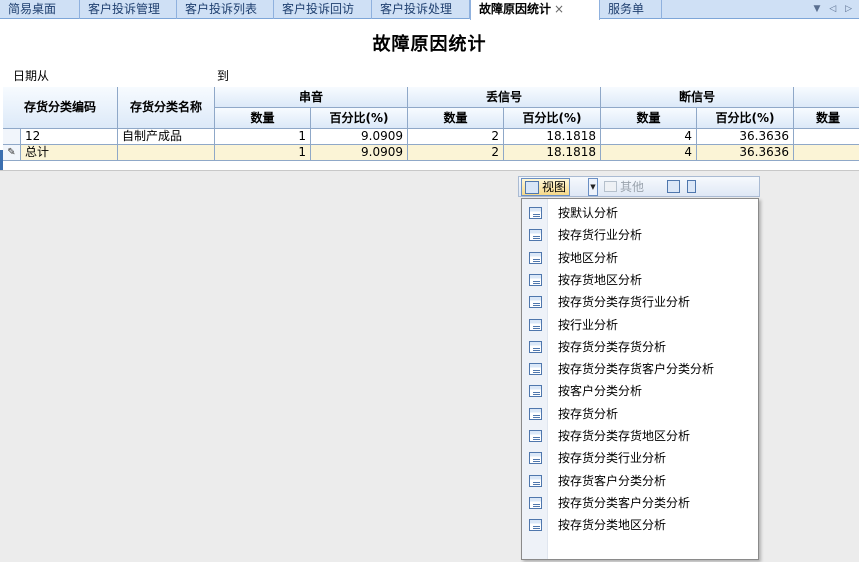 The image size is (859, 562). Describe the element at coordinates (640, 213) in the screenshot. I see `view-menu-item: 按默认分析` at that location.